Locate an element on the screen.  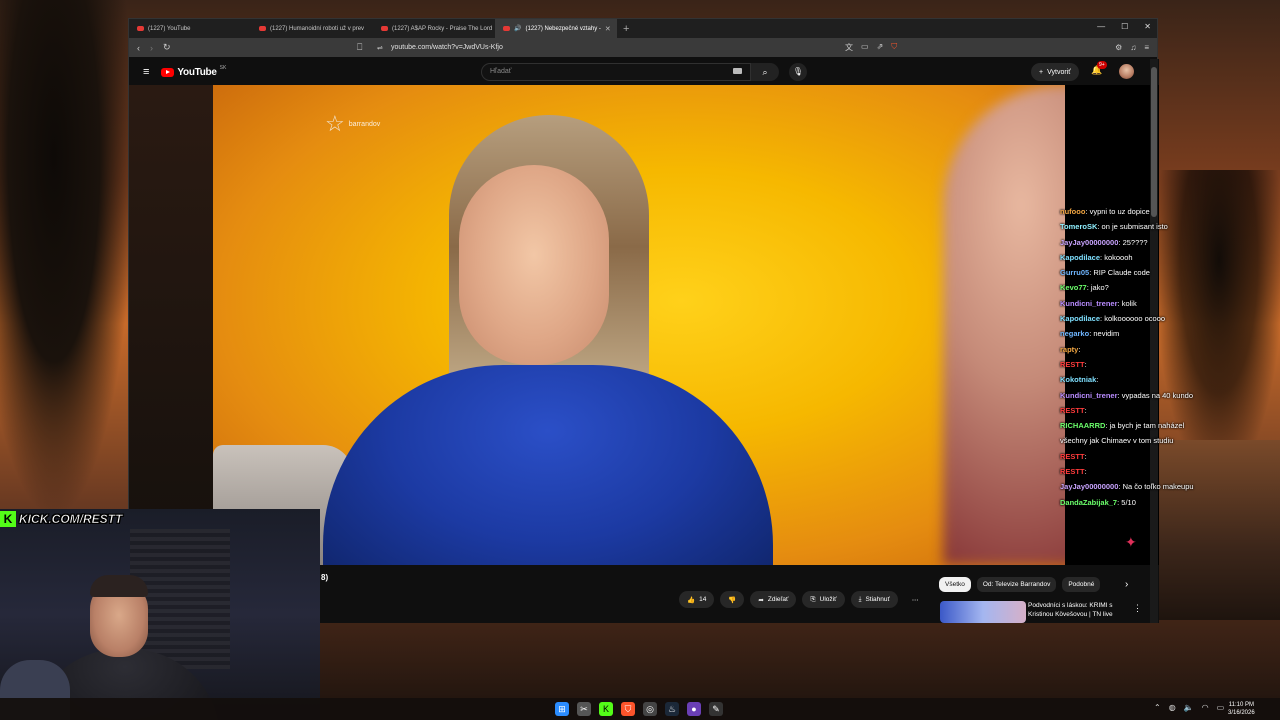
chat-message: Kevo77: jako? is located at coordinates (1160, 287).